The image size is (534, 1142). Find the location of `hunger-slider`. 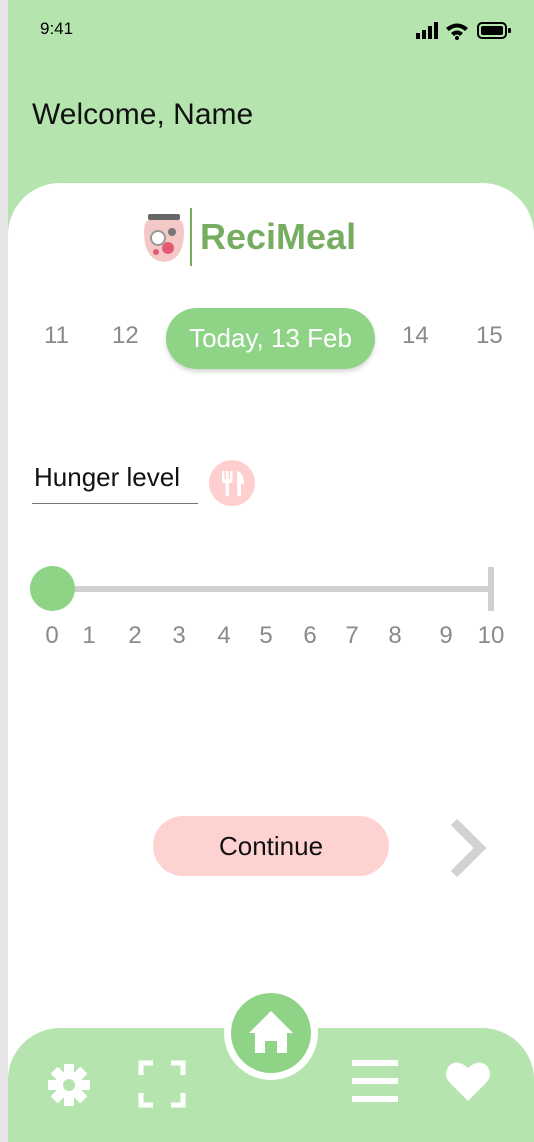

hunger-slider is located at coordinates (271, 590).